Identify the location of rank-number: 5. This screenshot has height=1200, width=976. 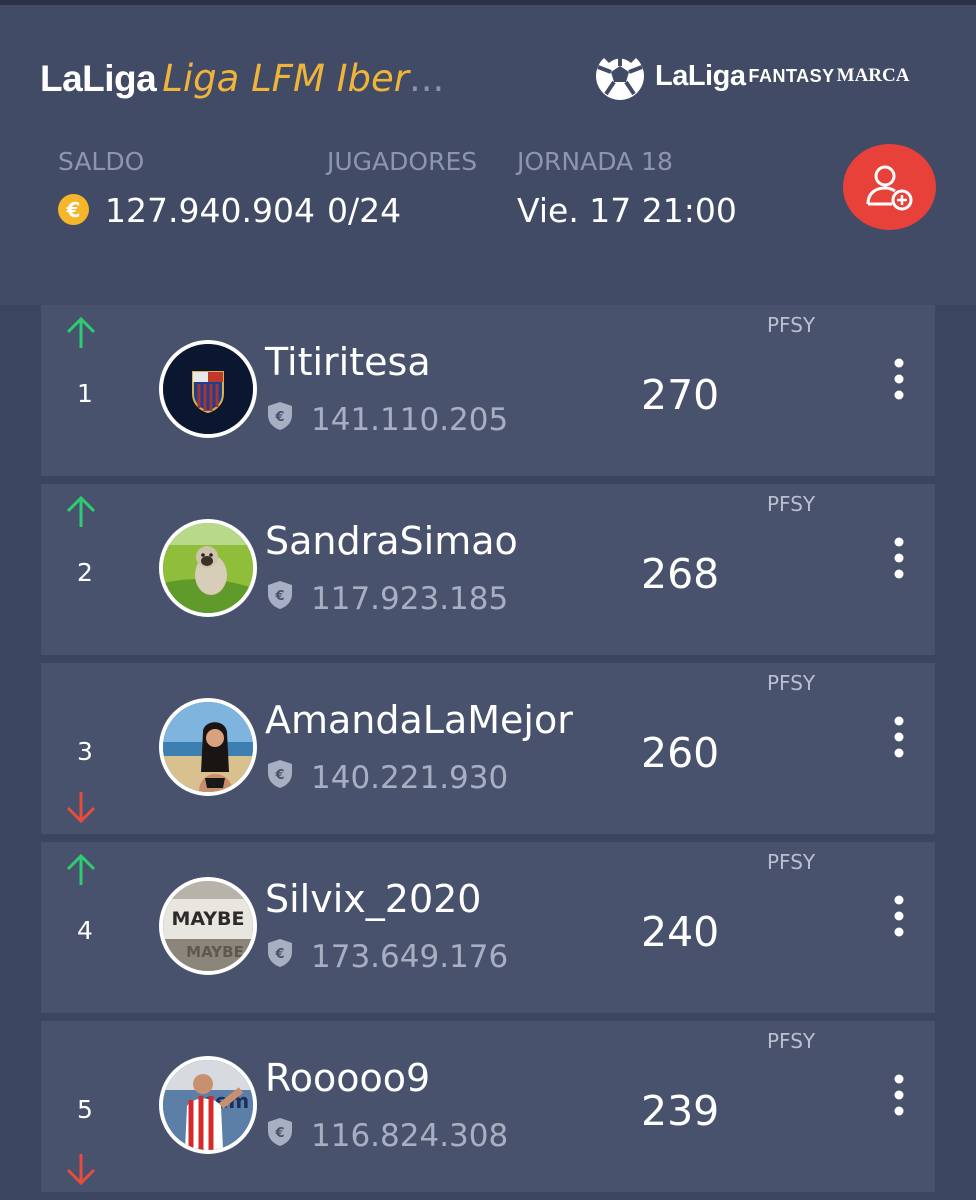
(85, 1109).